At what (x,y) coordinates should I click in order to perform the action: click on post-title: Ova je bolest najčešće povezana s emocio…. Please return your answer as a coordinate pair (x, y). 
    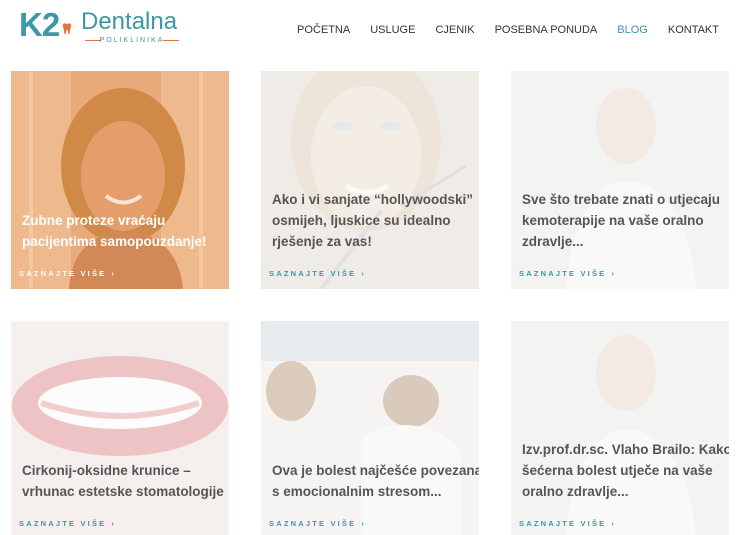
    Looking at the image, I should click on (375, 481).